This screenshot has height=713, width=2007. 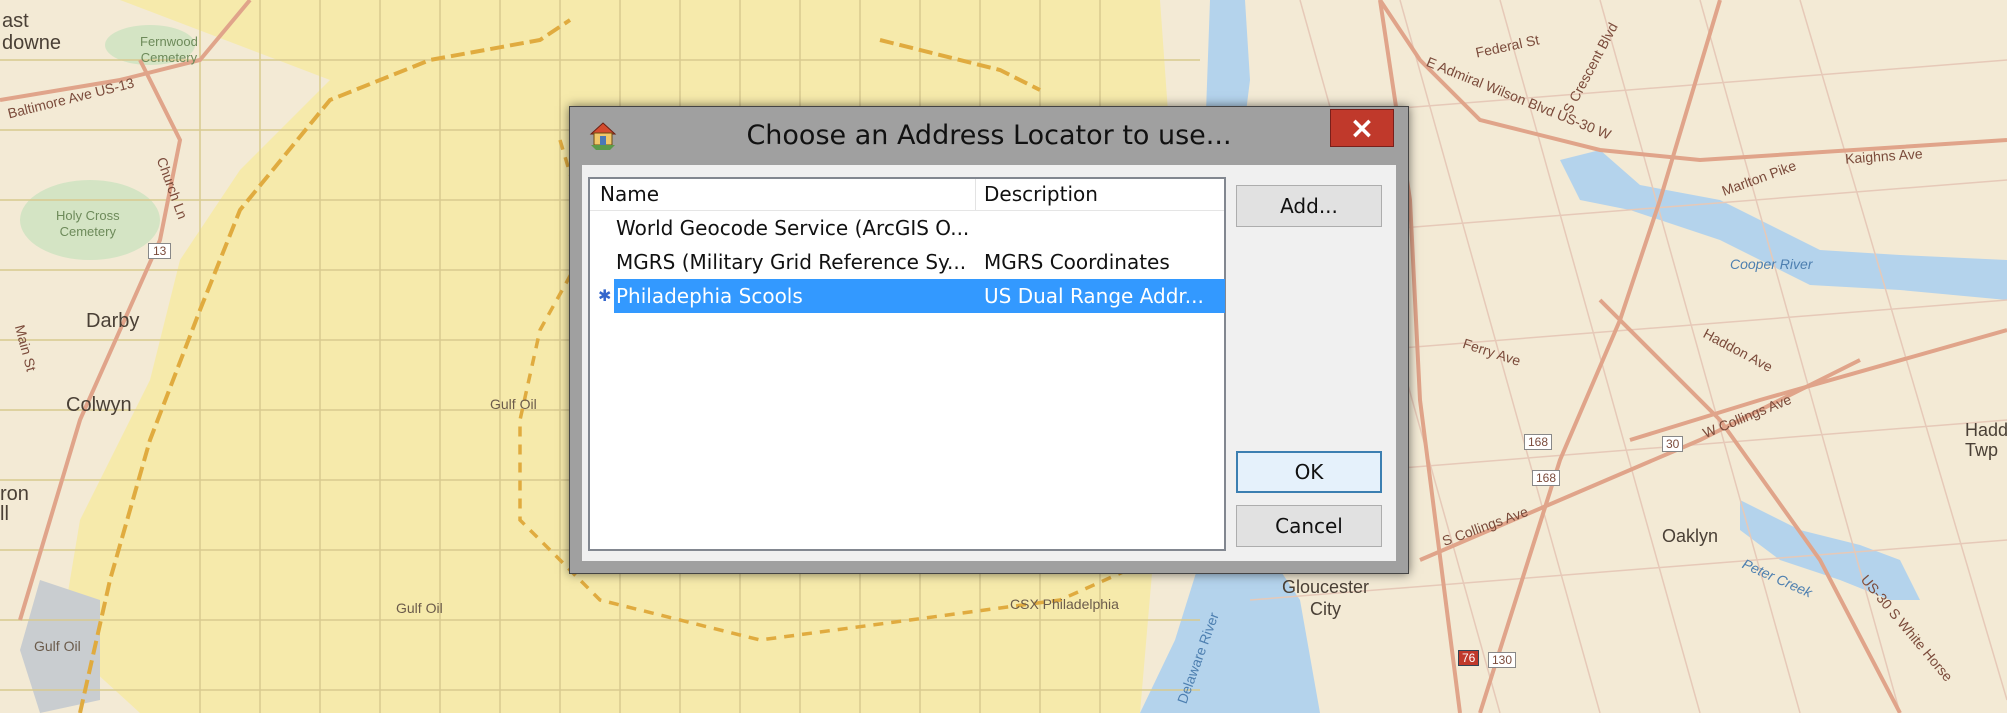 I want to click on cancel-button: Cancel, so click(x=1309, y=526).